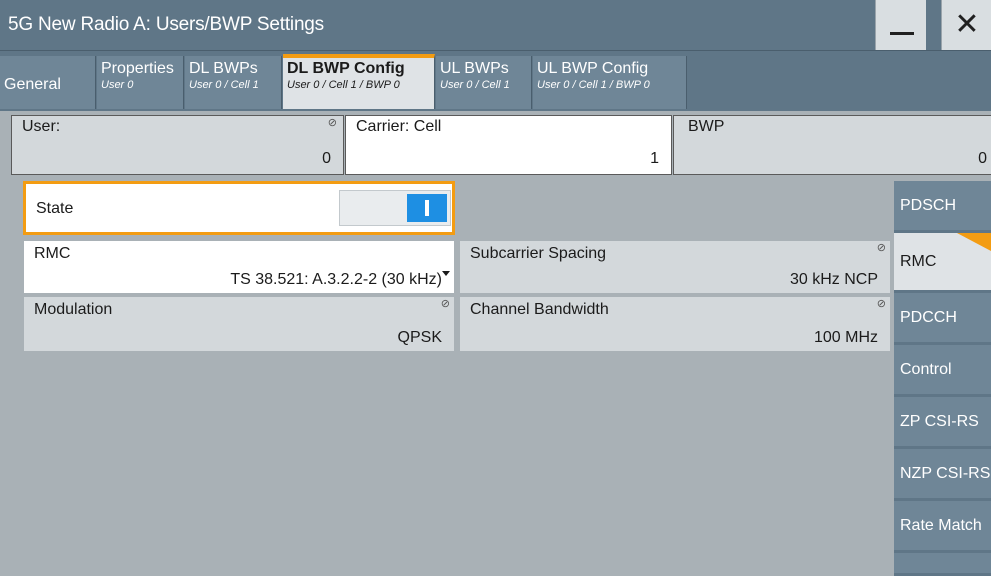 The height and width of the screenshot is (576, 991). I want to click on state-label: State, so click(55, 208).